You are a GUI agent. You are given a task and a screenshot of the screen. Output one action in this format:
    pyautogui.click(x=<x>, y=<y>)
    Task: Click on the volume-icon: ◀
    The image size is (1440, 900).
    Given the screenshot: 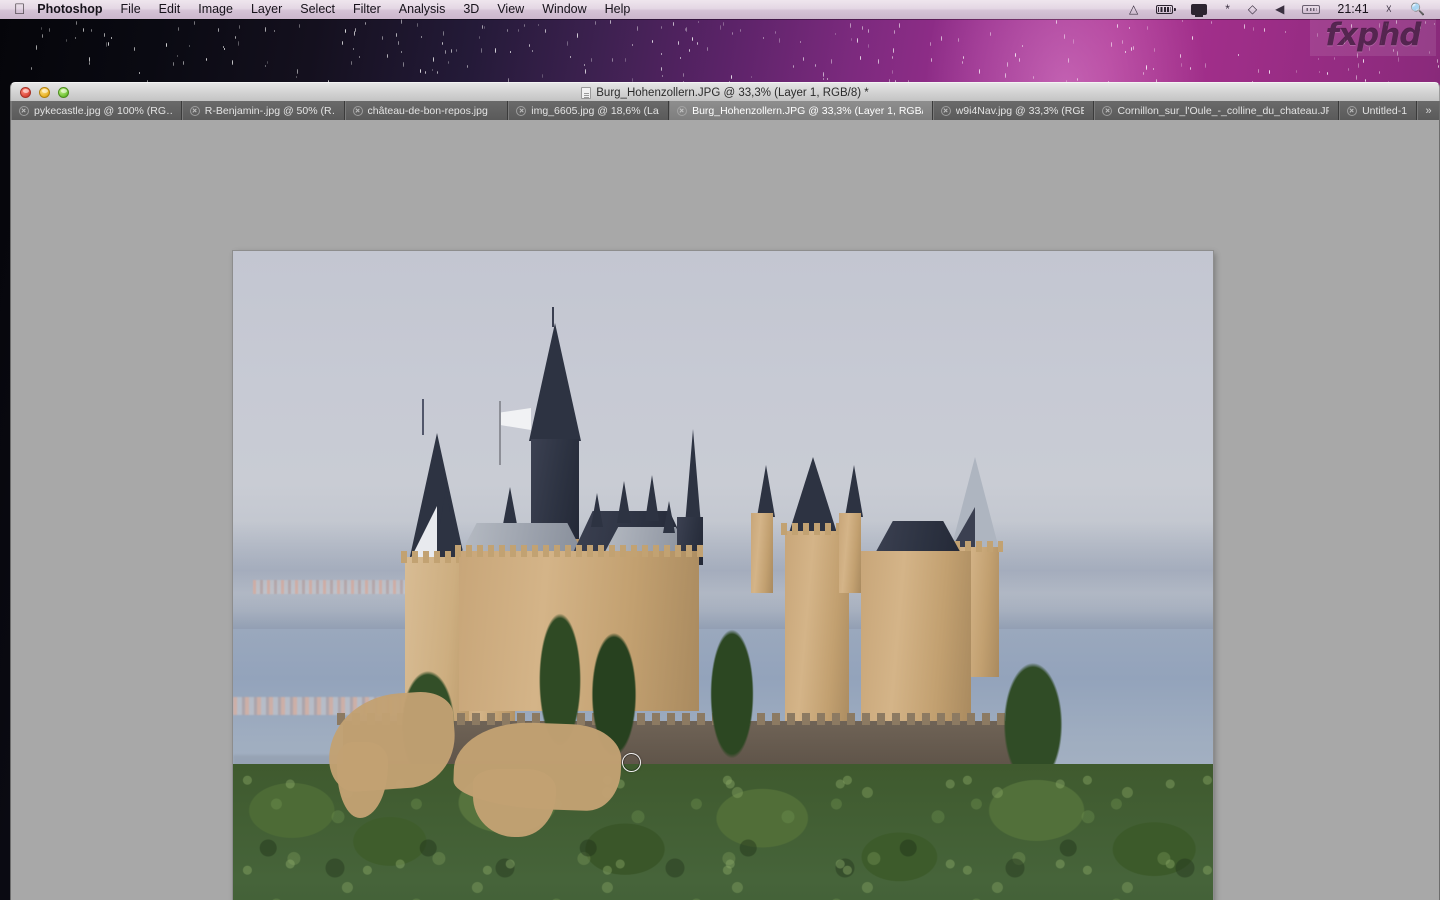 What is the action you would take?
    pyautogui.click(x=1279, y=9)
    